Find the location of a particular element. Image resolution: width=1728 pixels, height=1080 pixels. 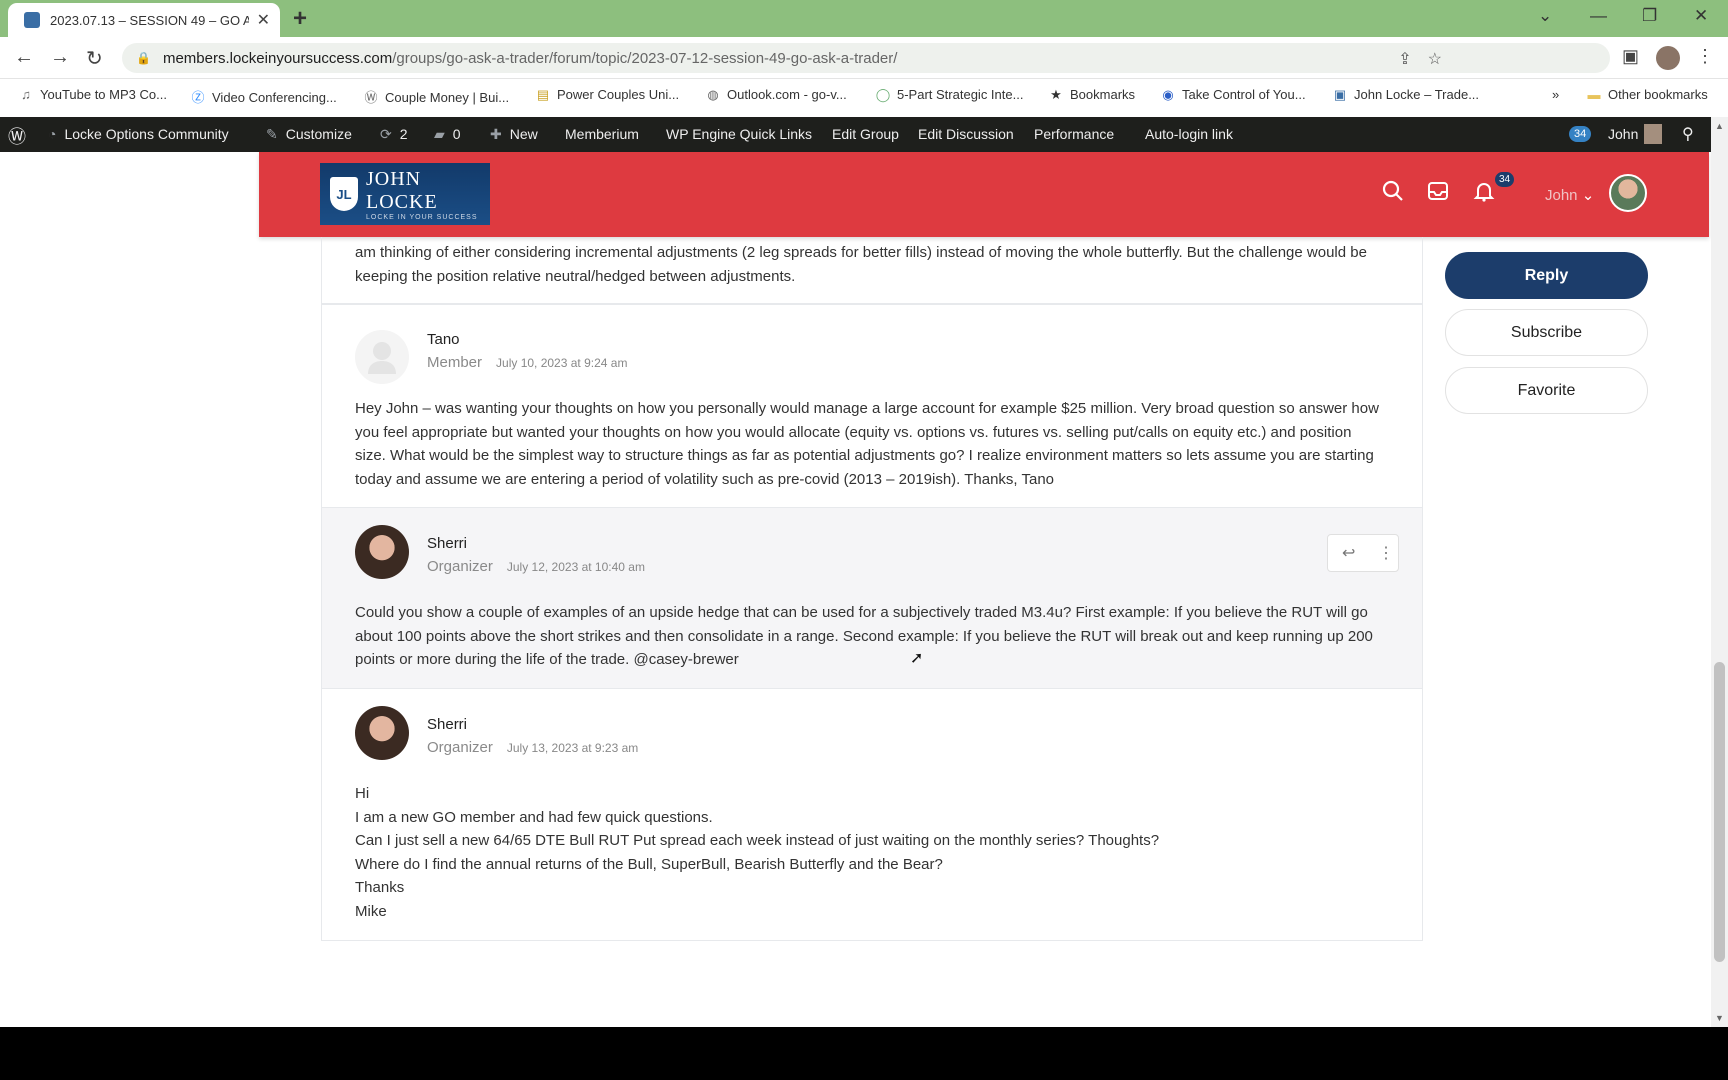

scrollbar-thumb is located at coordinates (1719, 812).